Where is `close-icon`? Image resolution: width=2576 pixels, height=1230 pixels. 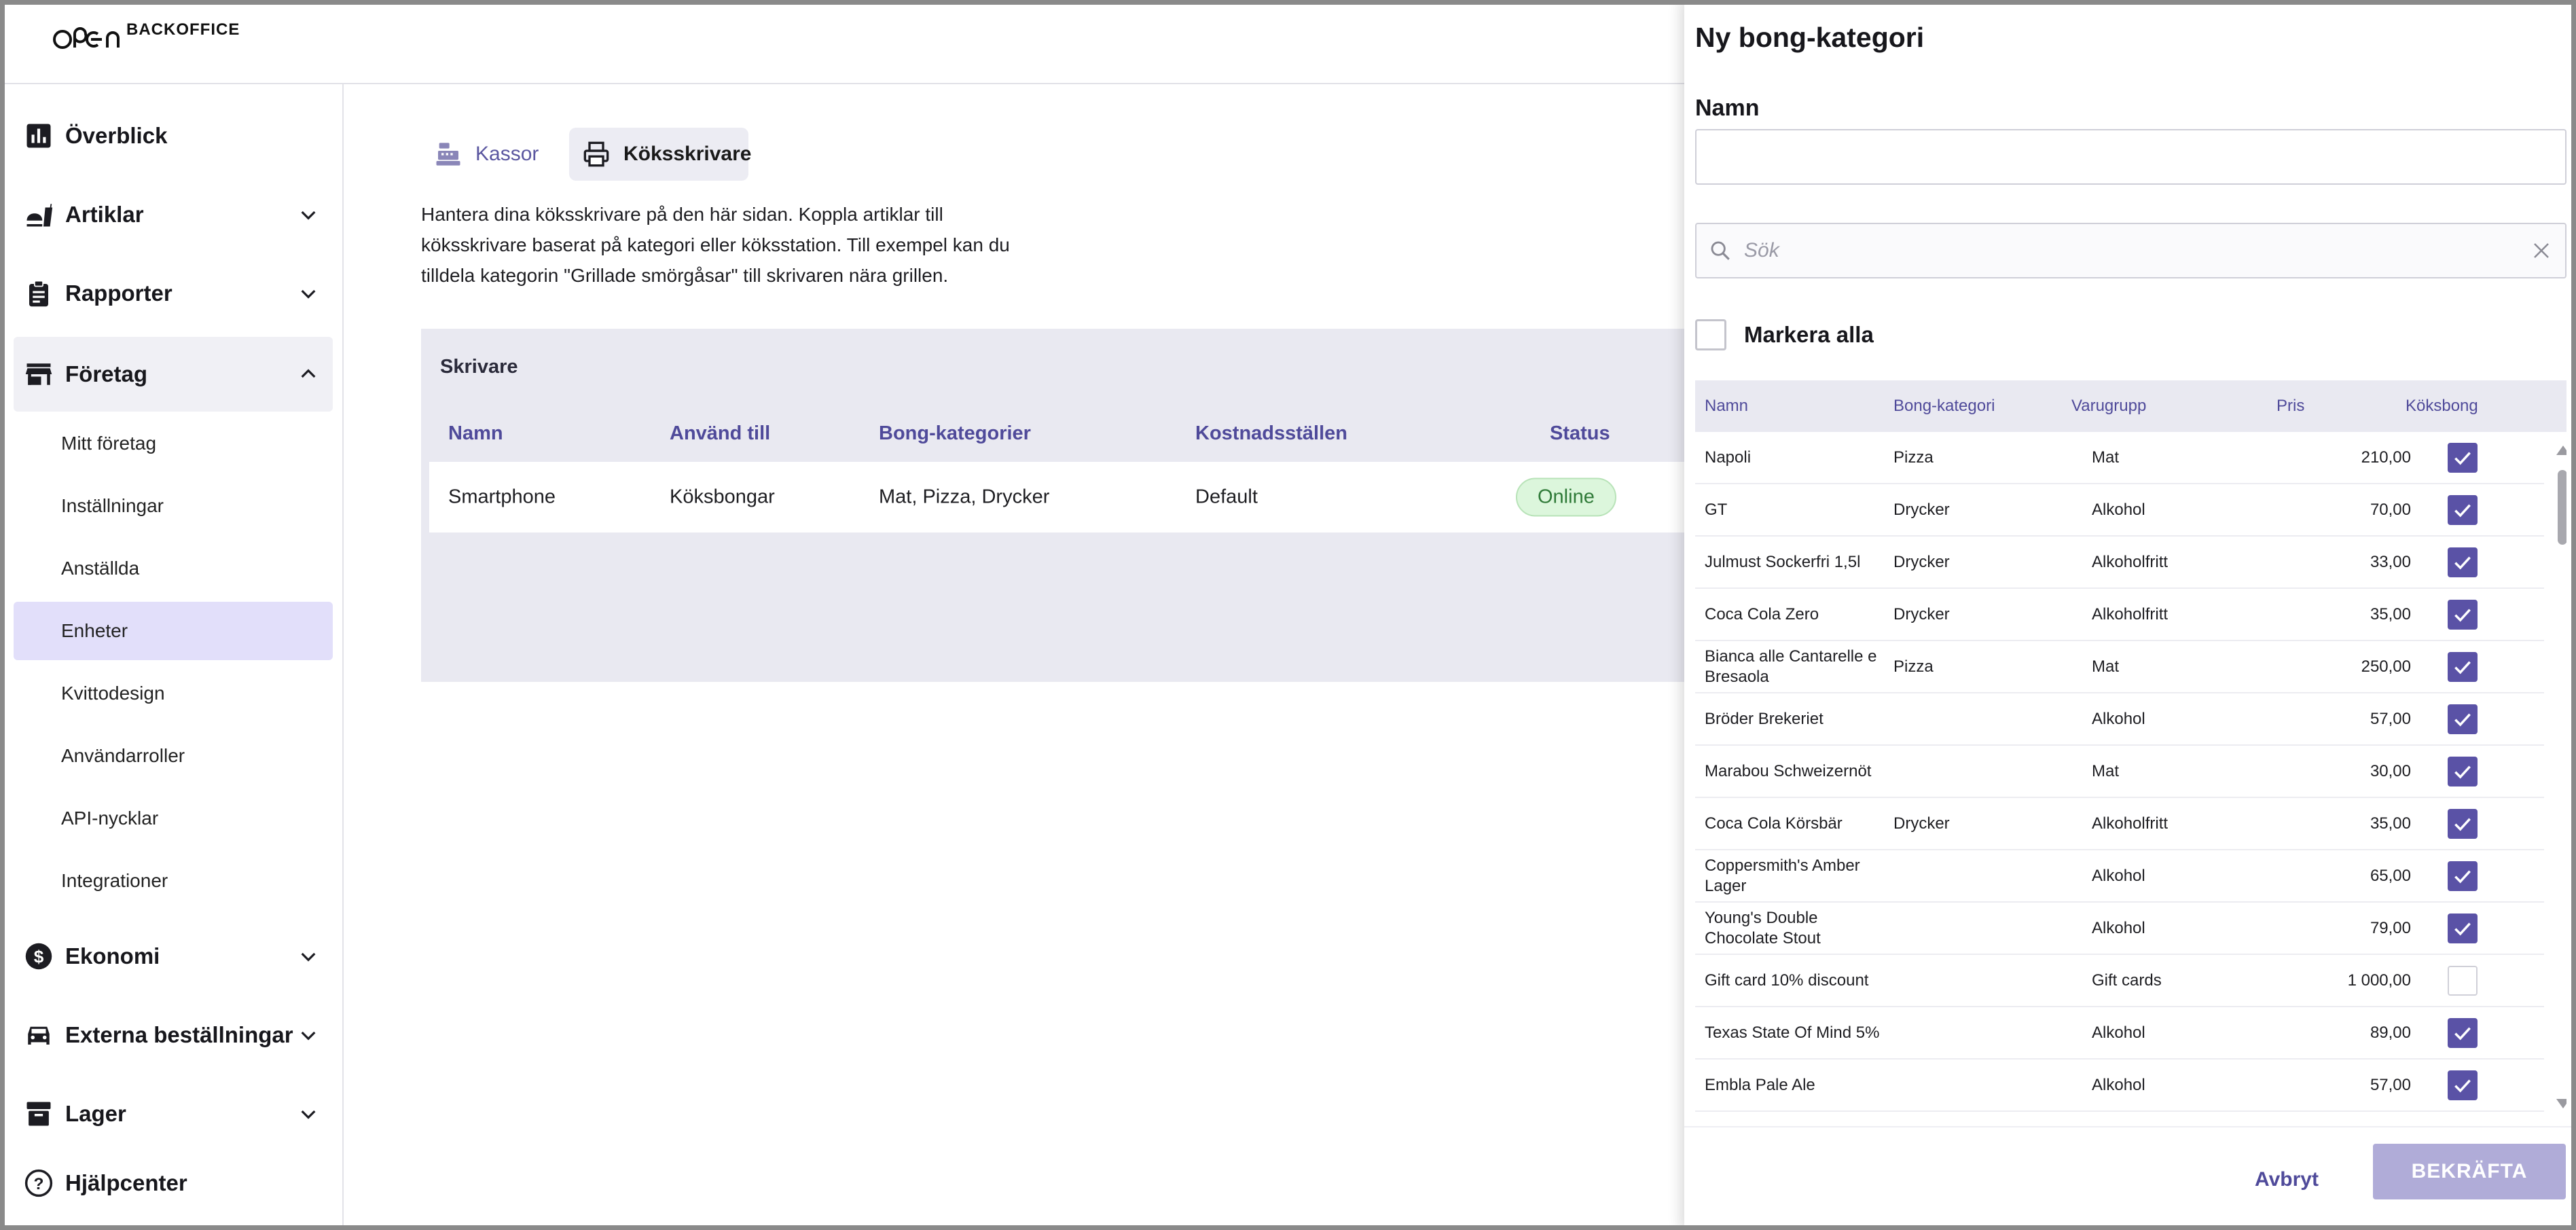 close-icon is located at coordinates (2541, 250).